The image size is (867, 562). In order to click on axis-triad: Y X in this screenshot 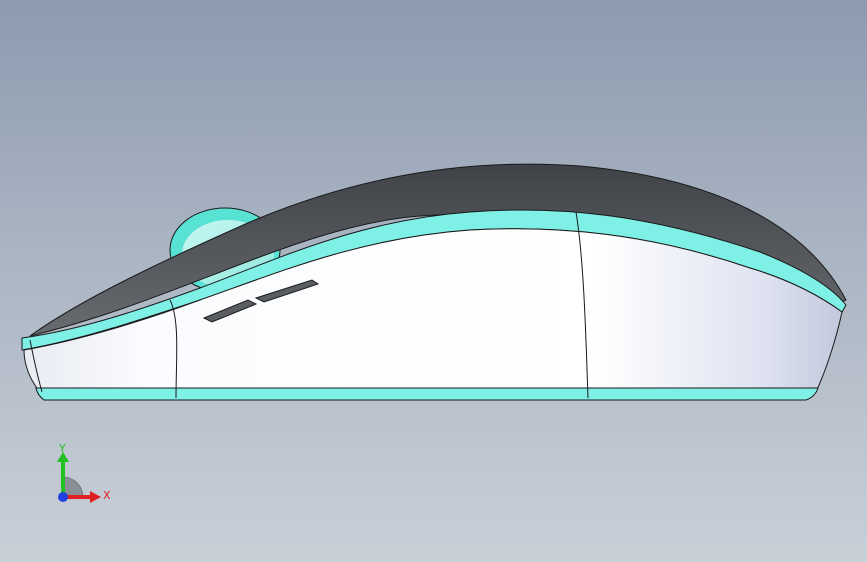, I will do `click(84, 472)`.